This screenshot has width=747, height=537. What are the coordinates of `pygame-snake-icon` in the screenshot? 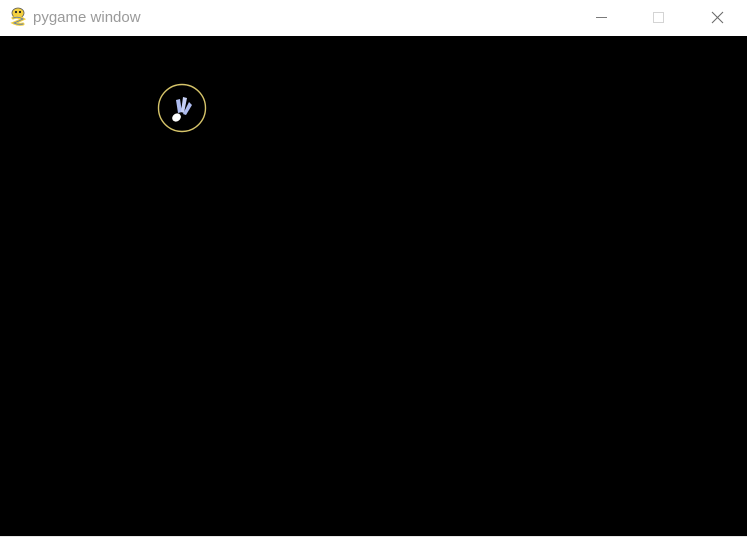 It's located at (18, 17).